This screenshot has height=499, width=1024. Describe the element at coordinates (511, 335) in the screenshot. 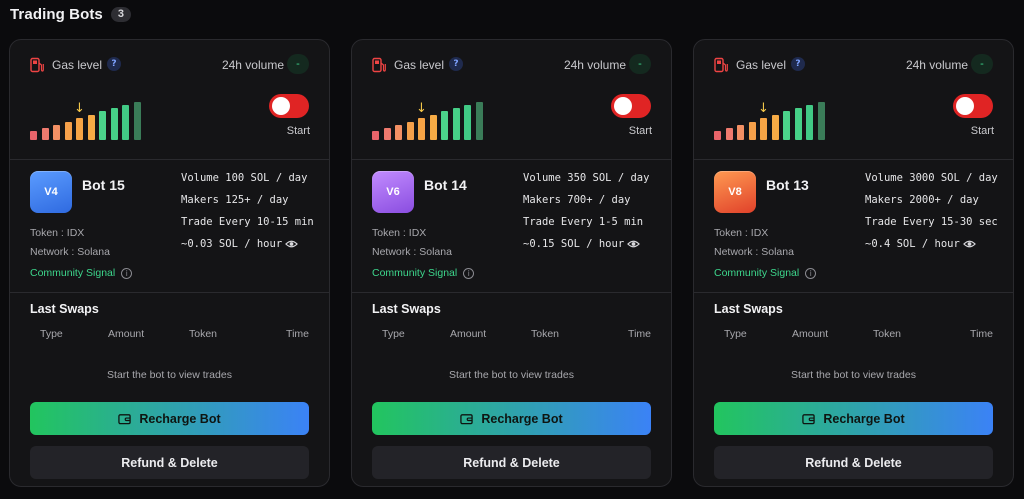

I see `swaps-table-header: Type Amount Token Time` at that location.